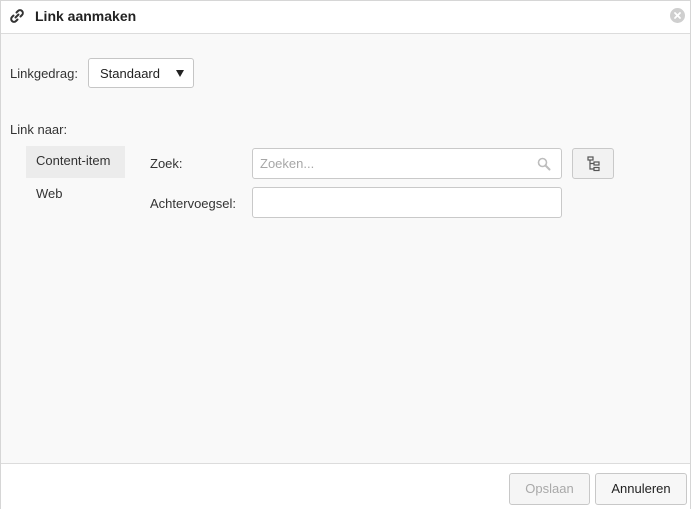  What do you see at coordinates (345, 486) in the screenshot?
I see `dialog-footer: Opslaan Annuleren` at bounding box center [345, 486].